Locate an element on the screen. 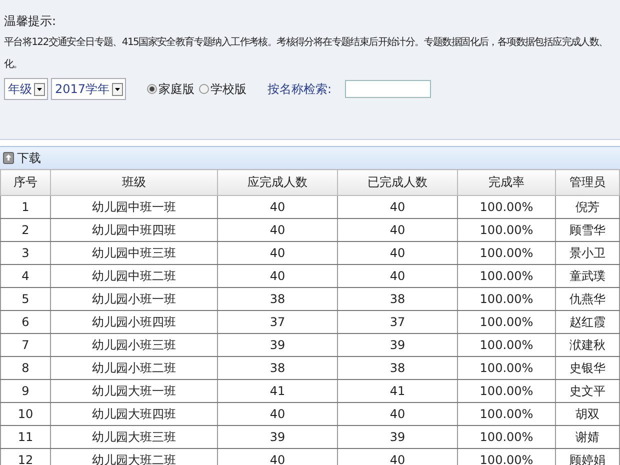 Image resolution: width=620 pixels, height=465 pixels. grade-dropdown: 年级 is located at coordinates (26, 89).